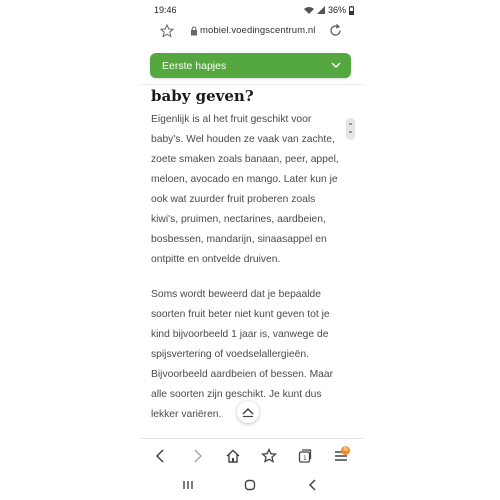 Image resolution: width=500 pixels, height=500 pixels. Describe the element at coordinates (313, 485) in the screenshot. I see `back-button-icon` at that location.